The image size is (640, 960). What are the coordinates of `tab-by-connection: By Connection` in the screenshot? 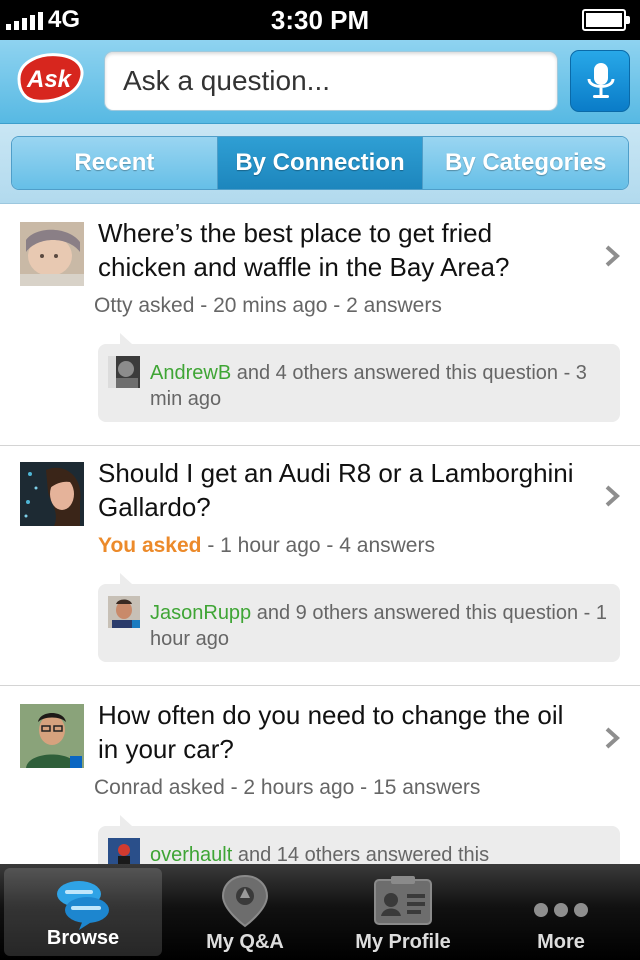 It's located at (320, 163).